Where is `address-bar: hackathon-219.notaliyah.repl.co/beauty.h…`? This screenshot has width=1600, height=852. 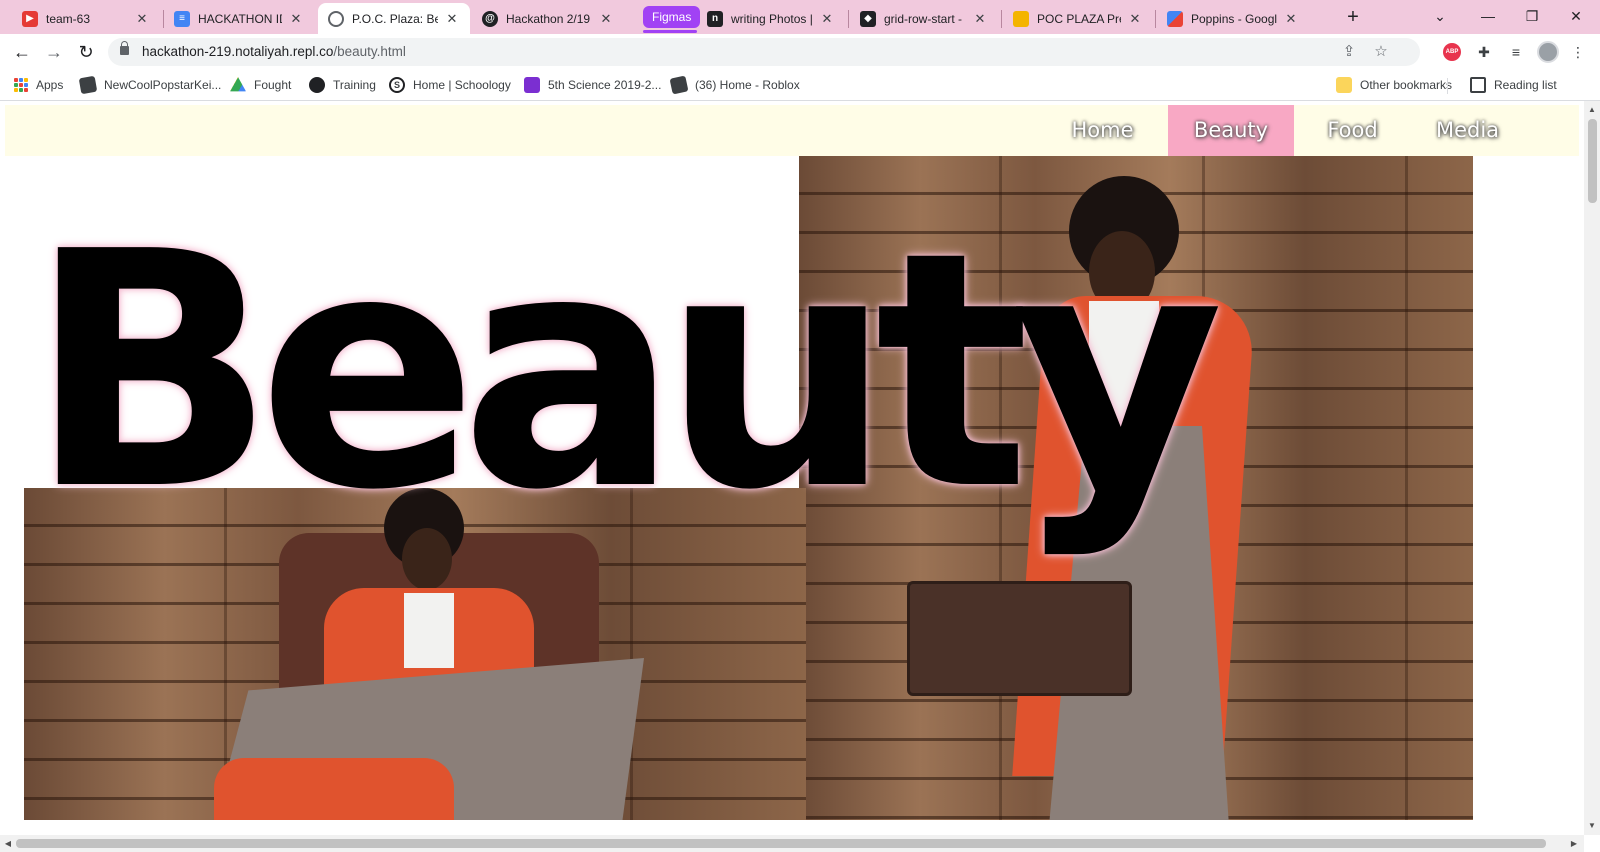
address-bar: hackathon-219.notaliyah.repl.co/beauty.h… is located at coordinates (764, 52).